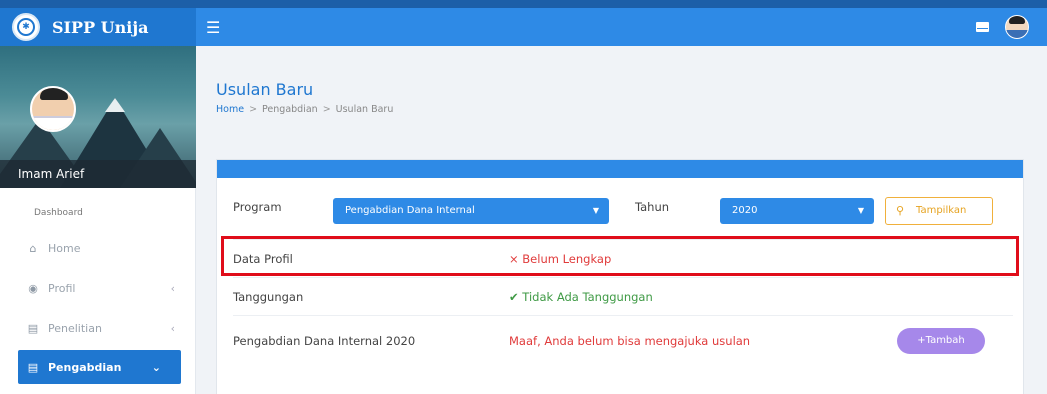 The image size is (1047, 394). Describe the element at coordinates (290, 109) in the screenshot. I see `breadcrumb-pengabdian: Pengabdian` at that location.